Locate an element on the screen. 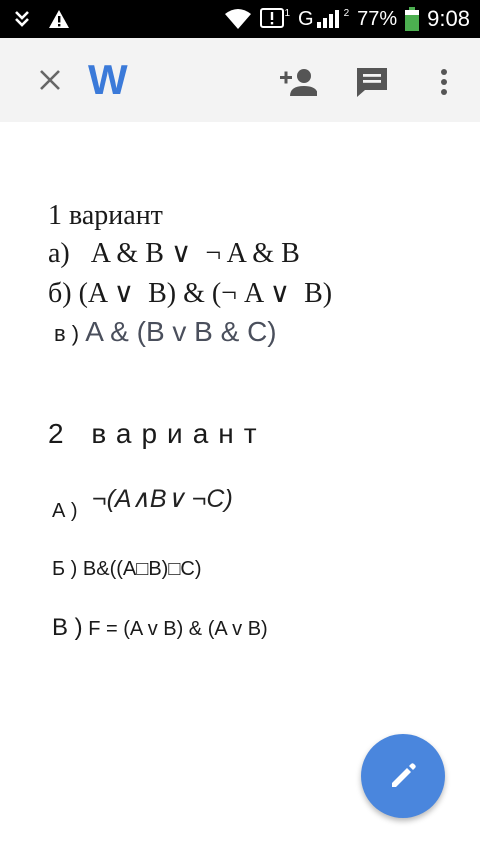 The height and width of the screenshot is (854, 480). variant2-a-label: А ) is located at coordinates (65, 511).